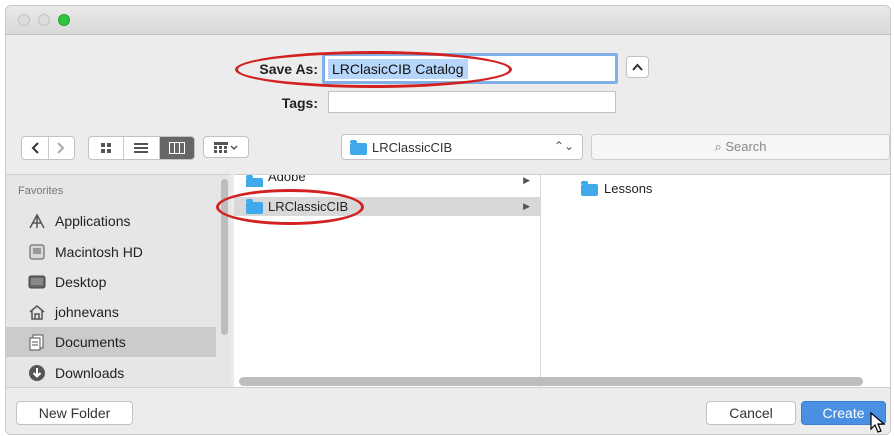 This screenshot has height=436, width=894. I want to click on view-mode-control, so click(141, 148).